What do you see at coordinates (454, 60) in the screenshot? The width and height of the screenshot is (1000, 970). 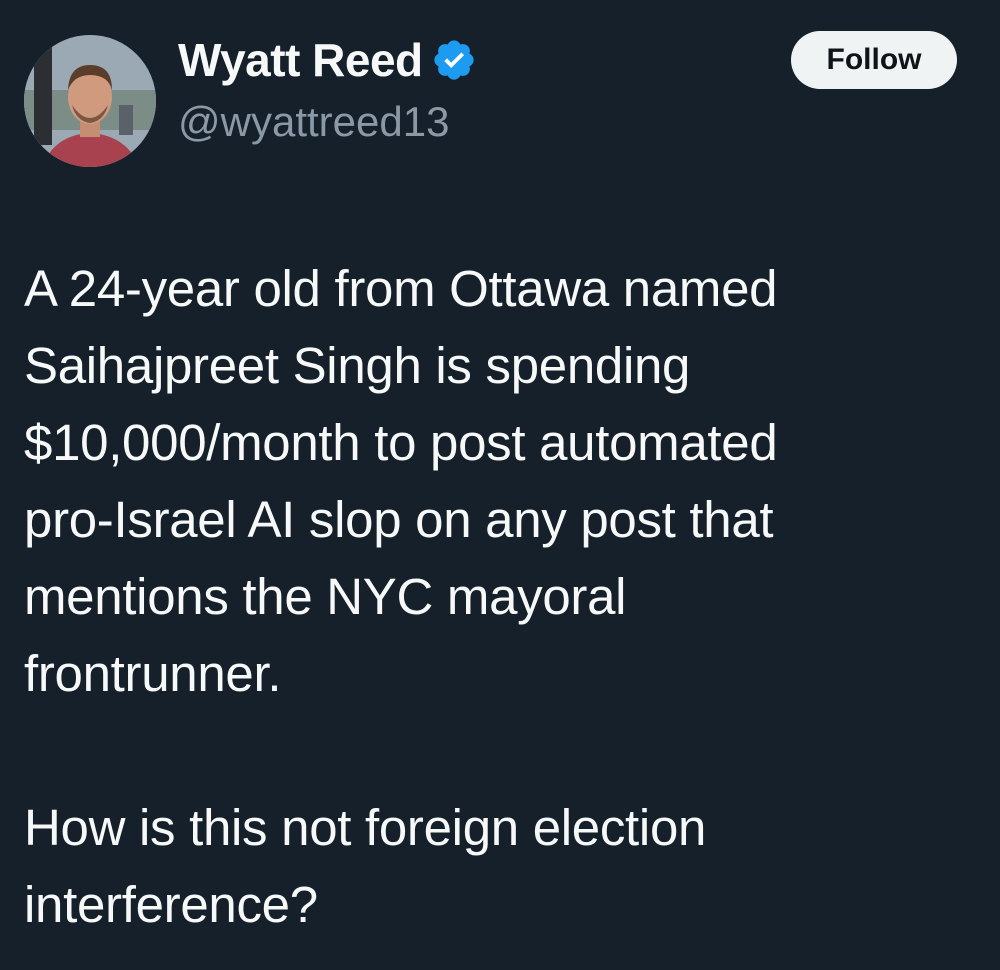 I see `verified-badge-icon` at bounding box center [454, 60].